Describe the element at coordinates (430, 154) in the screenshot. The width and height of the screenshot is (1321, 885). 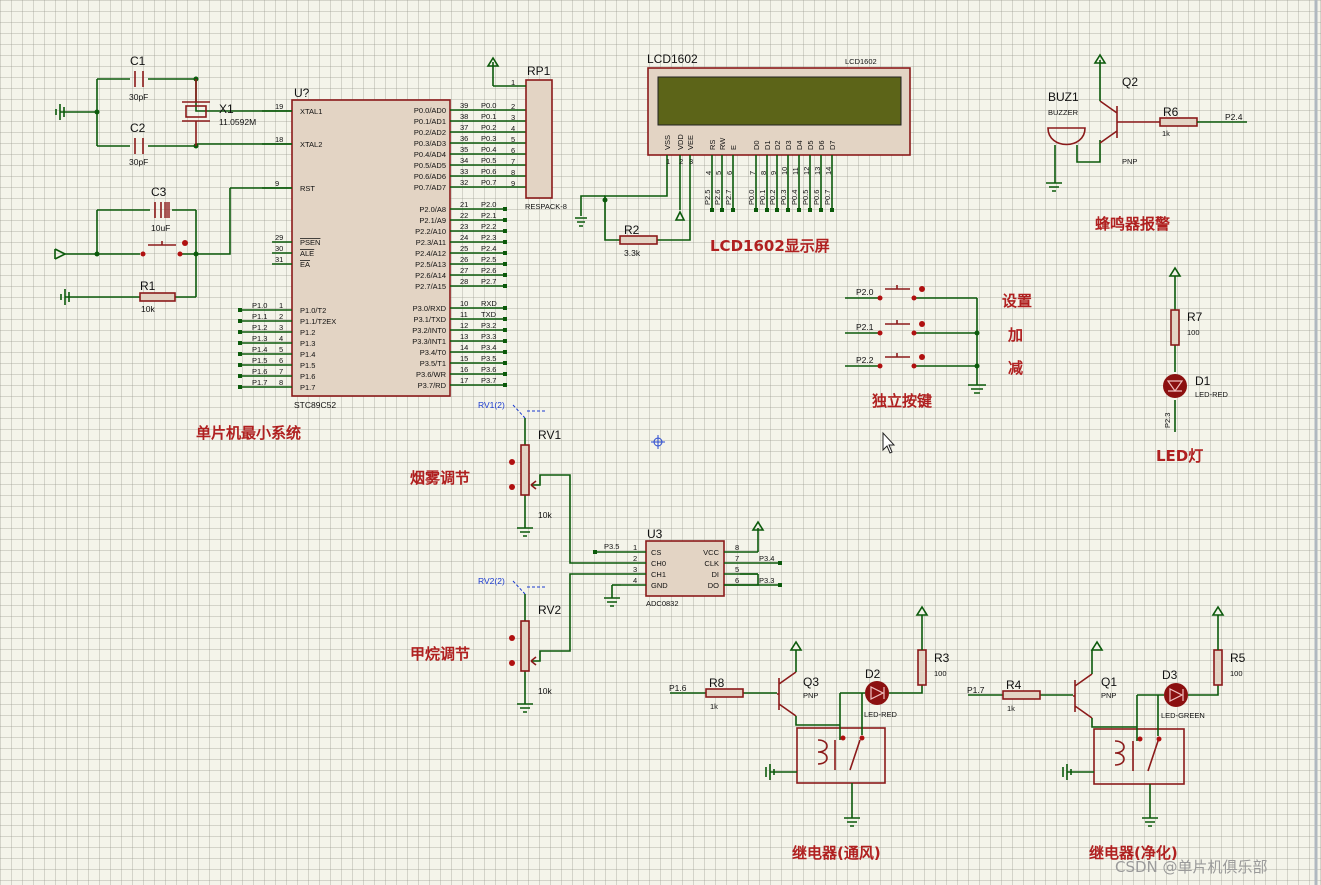
I see `pin-name: P0.4/AD4` at that location.